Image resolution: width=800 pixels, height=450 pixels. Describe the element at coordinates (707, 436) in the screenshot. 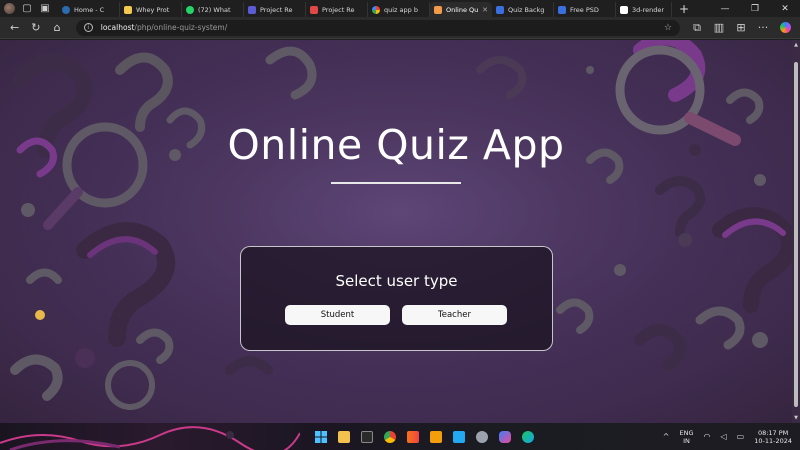

I see `wifi-icon: ◠` at that location.